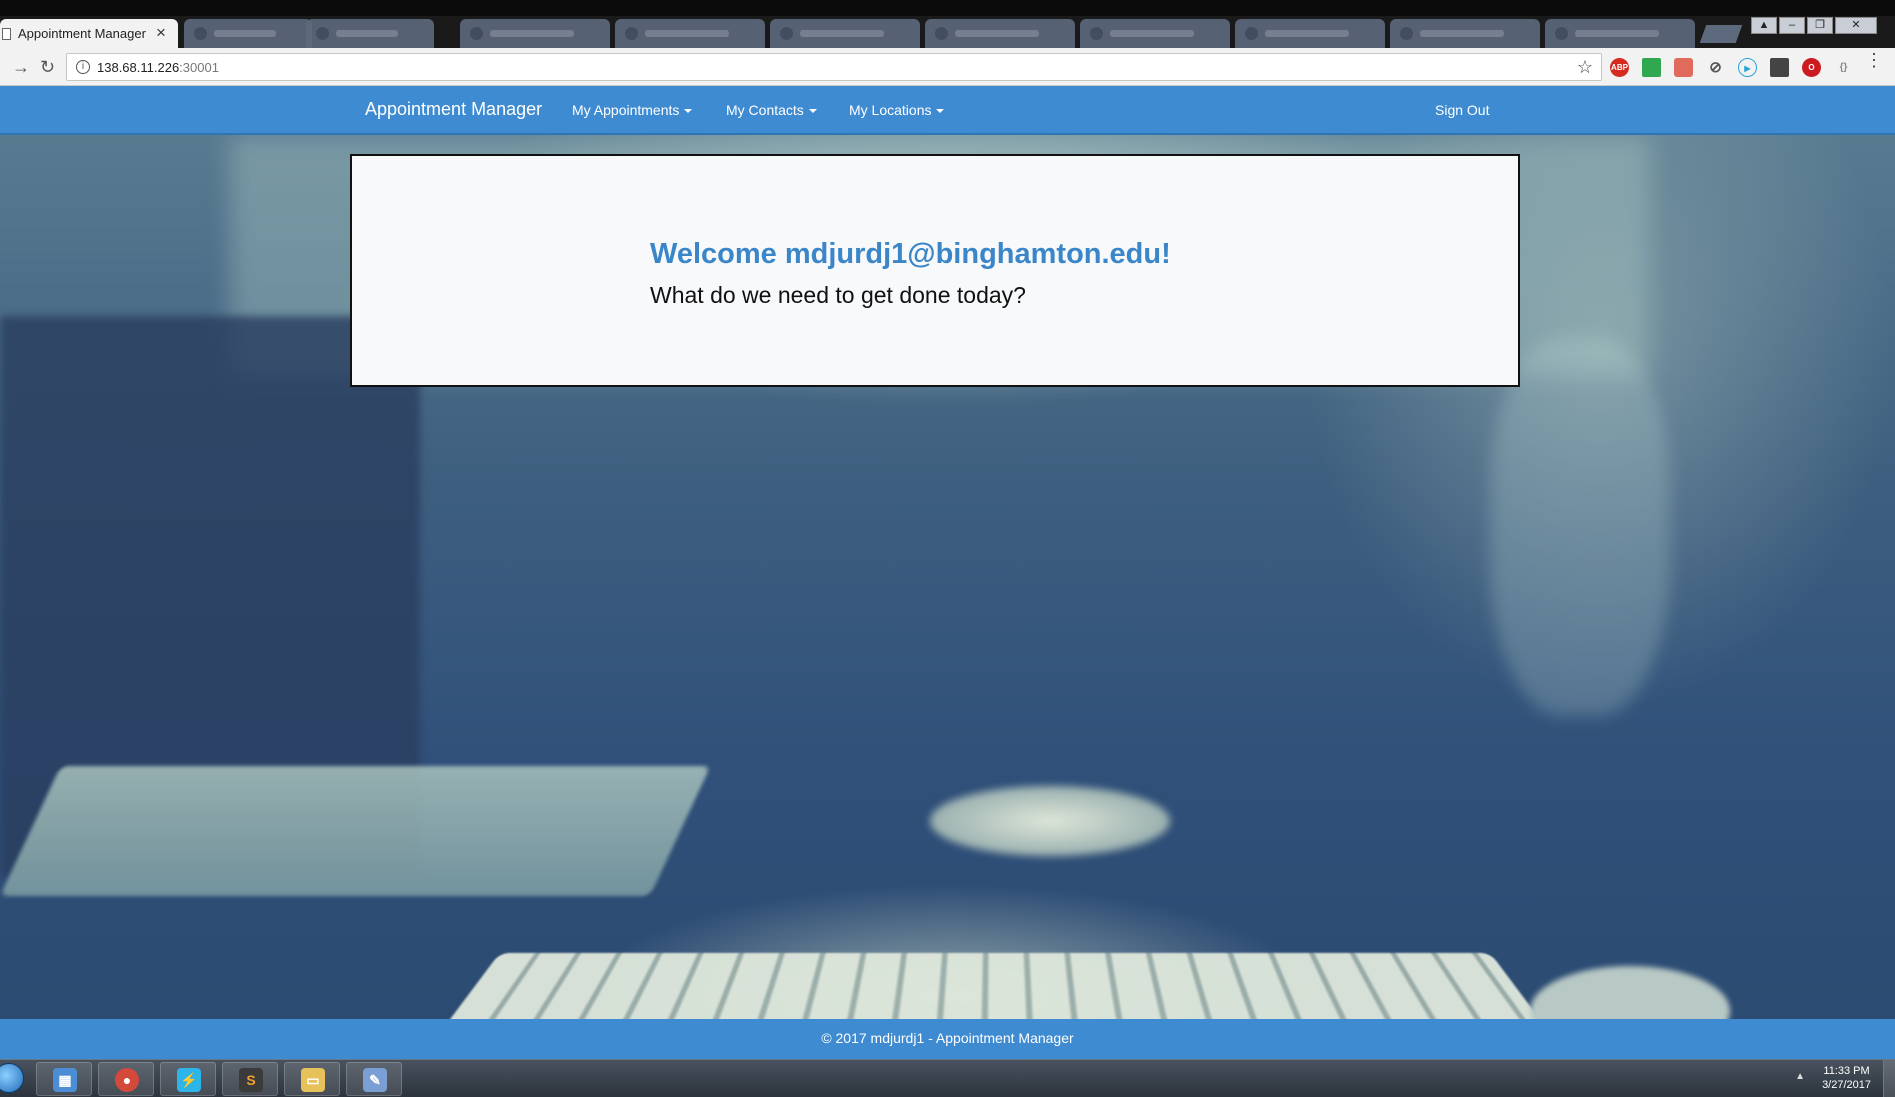  I want to click on pdf-extension-icon, so click(1683, 67).